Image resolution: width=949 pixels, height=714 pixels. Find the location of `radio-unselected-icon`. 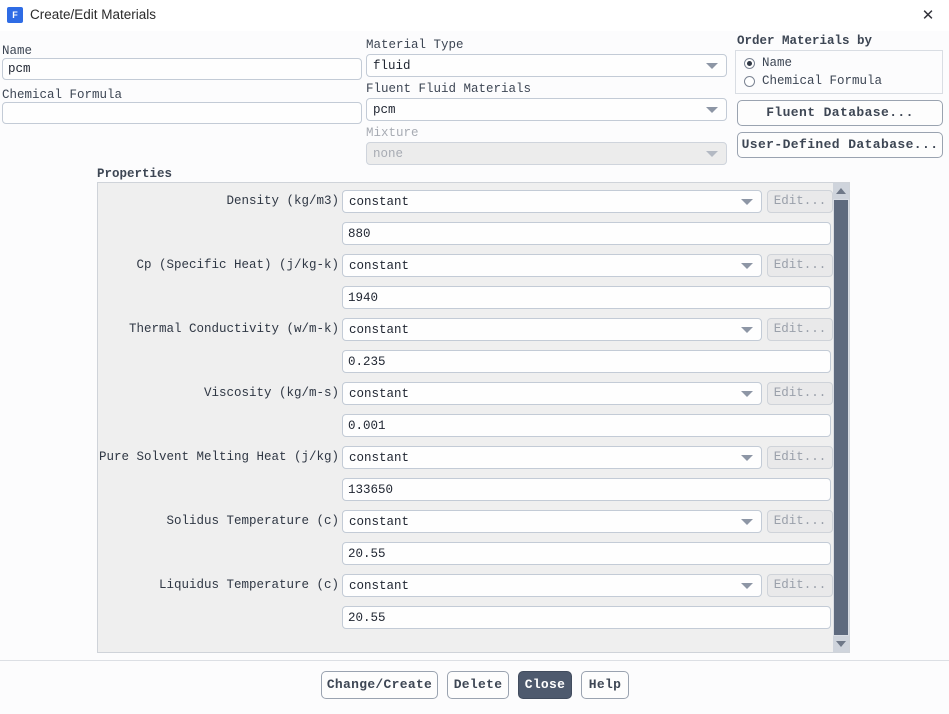

radio-unselected-icon is located at coordinates (749, 81).